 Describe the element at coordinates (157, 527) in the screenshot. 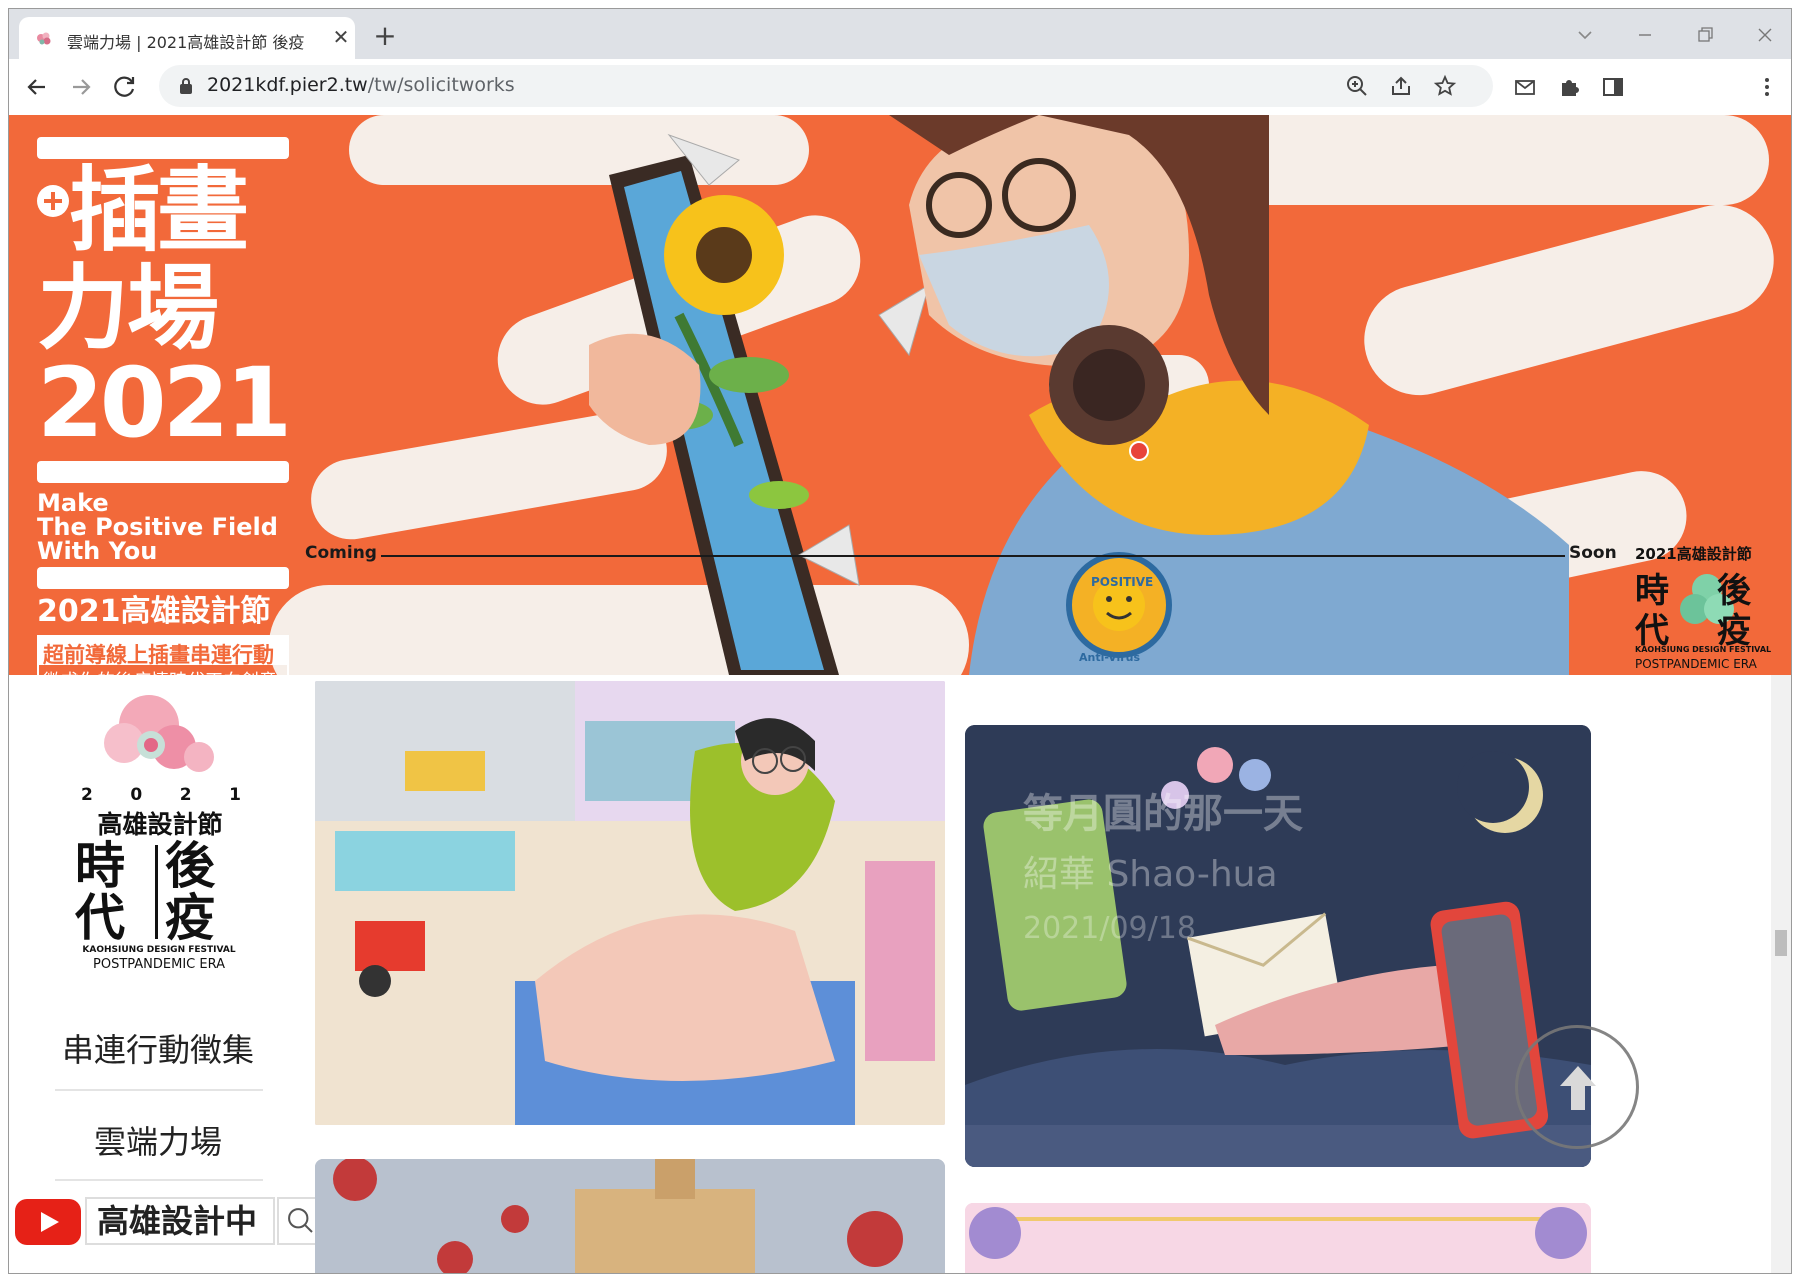

I see `slogan-line-2: The Positive Field` at that location.